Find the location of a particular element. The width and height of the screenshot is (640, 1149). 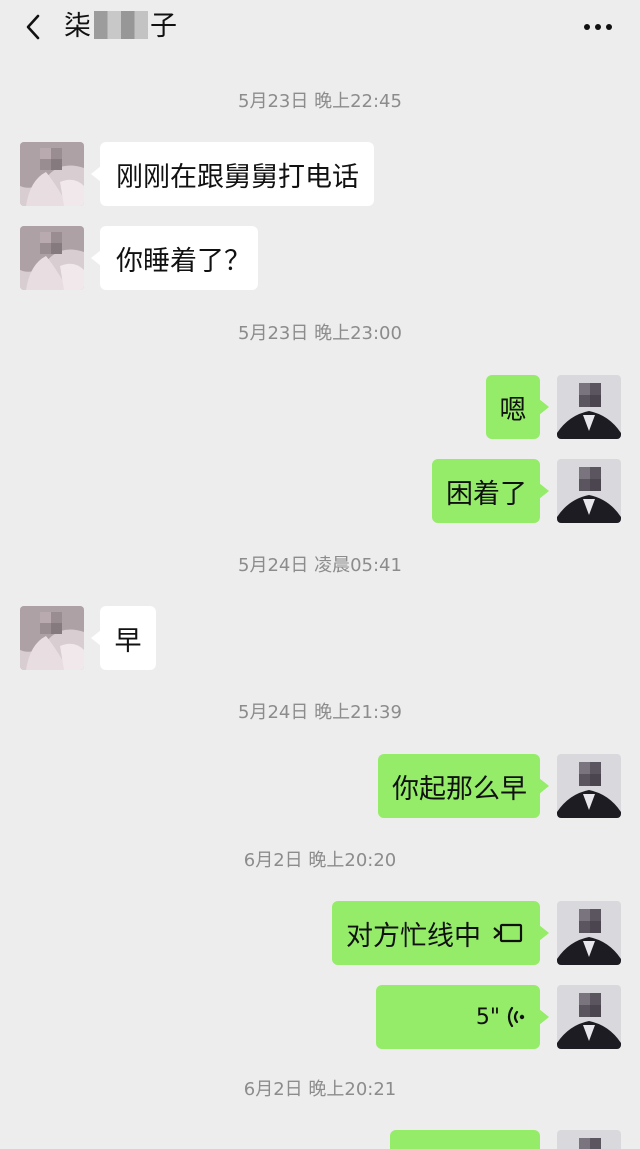

message-bubble-outgoing: 困着了 is located at coordinates (490, 491).